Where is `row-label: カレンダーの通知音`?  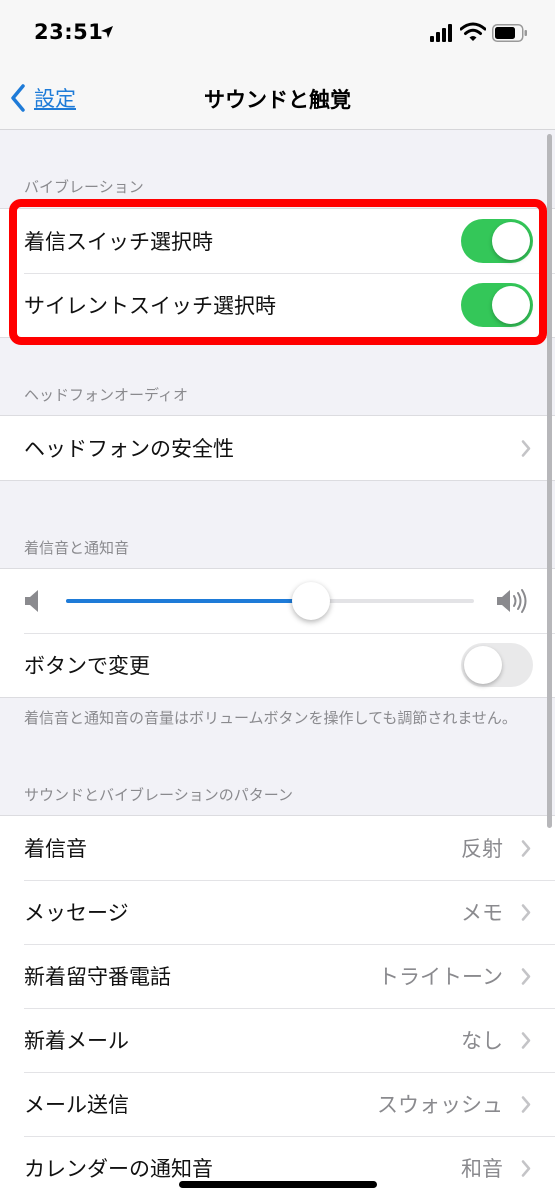
row-label: カレンダーの通知音 is located at coordinates (118, 1169).